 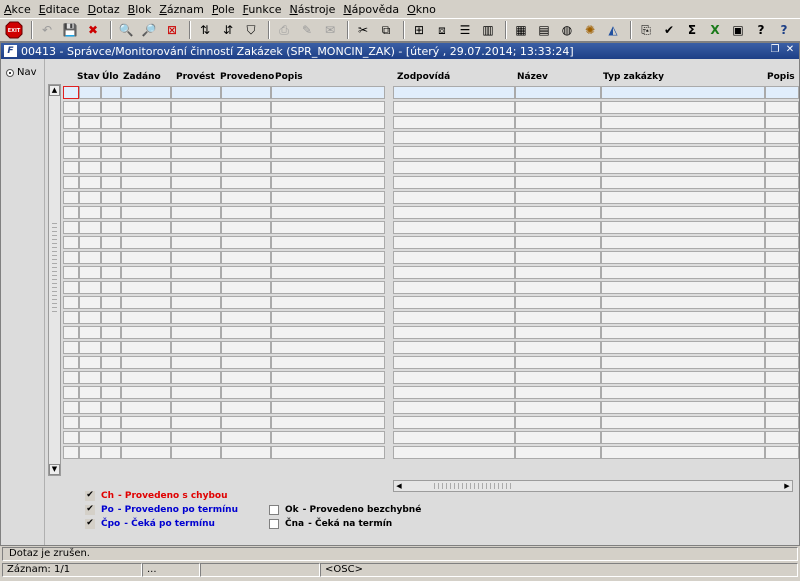 What do you see at coordinates (521, 30) in the screenshot?
I see `calendar-button: ▦` at bounding box center [521, 30].